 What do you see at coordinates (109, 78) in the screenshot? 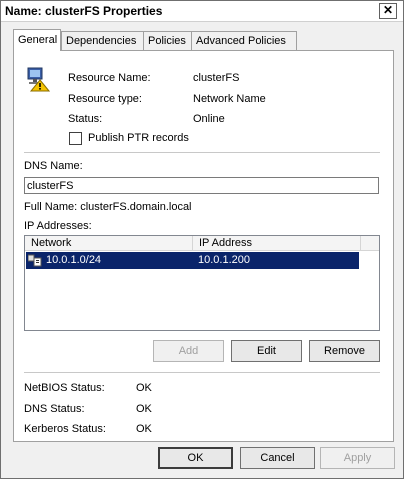
I see `resource-name-label: Resource Name:` at bounding box center [109, 78].